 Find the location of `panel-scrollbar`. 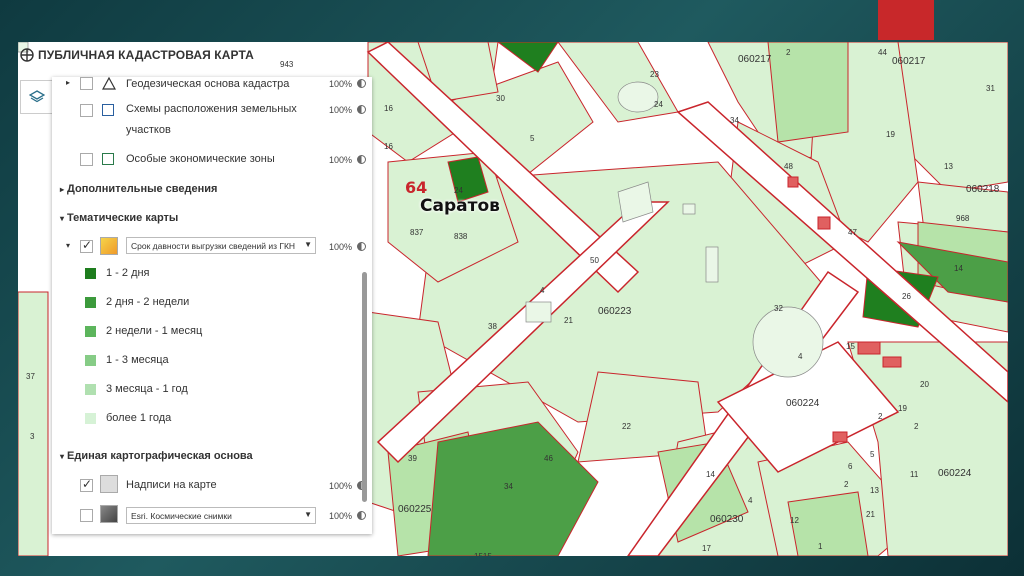

panel-scrollbar is located at coordinates (364, 387).